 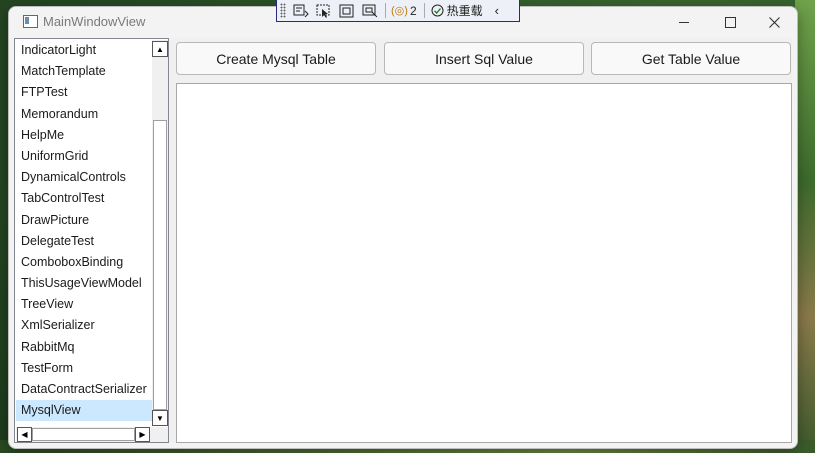 I want to click on scroll-down-arrow-icon: ▼, so click(x=160, y=418).